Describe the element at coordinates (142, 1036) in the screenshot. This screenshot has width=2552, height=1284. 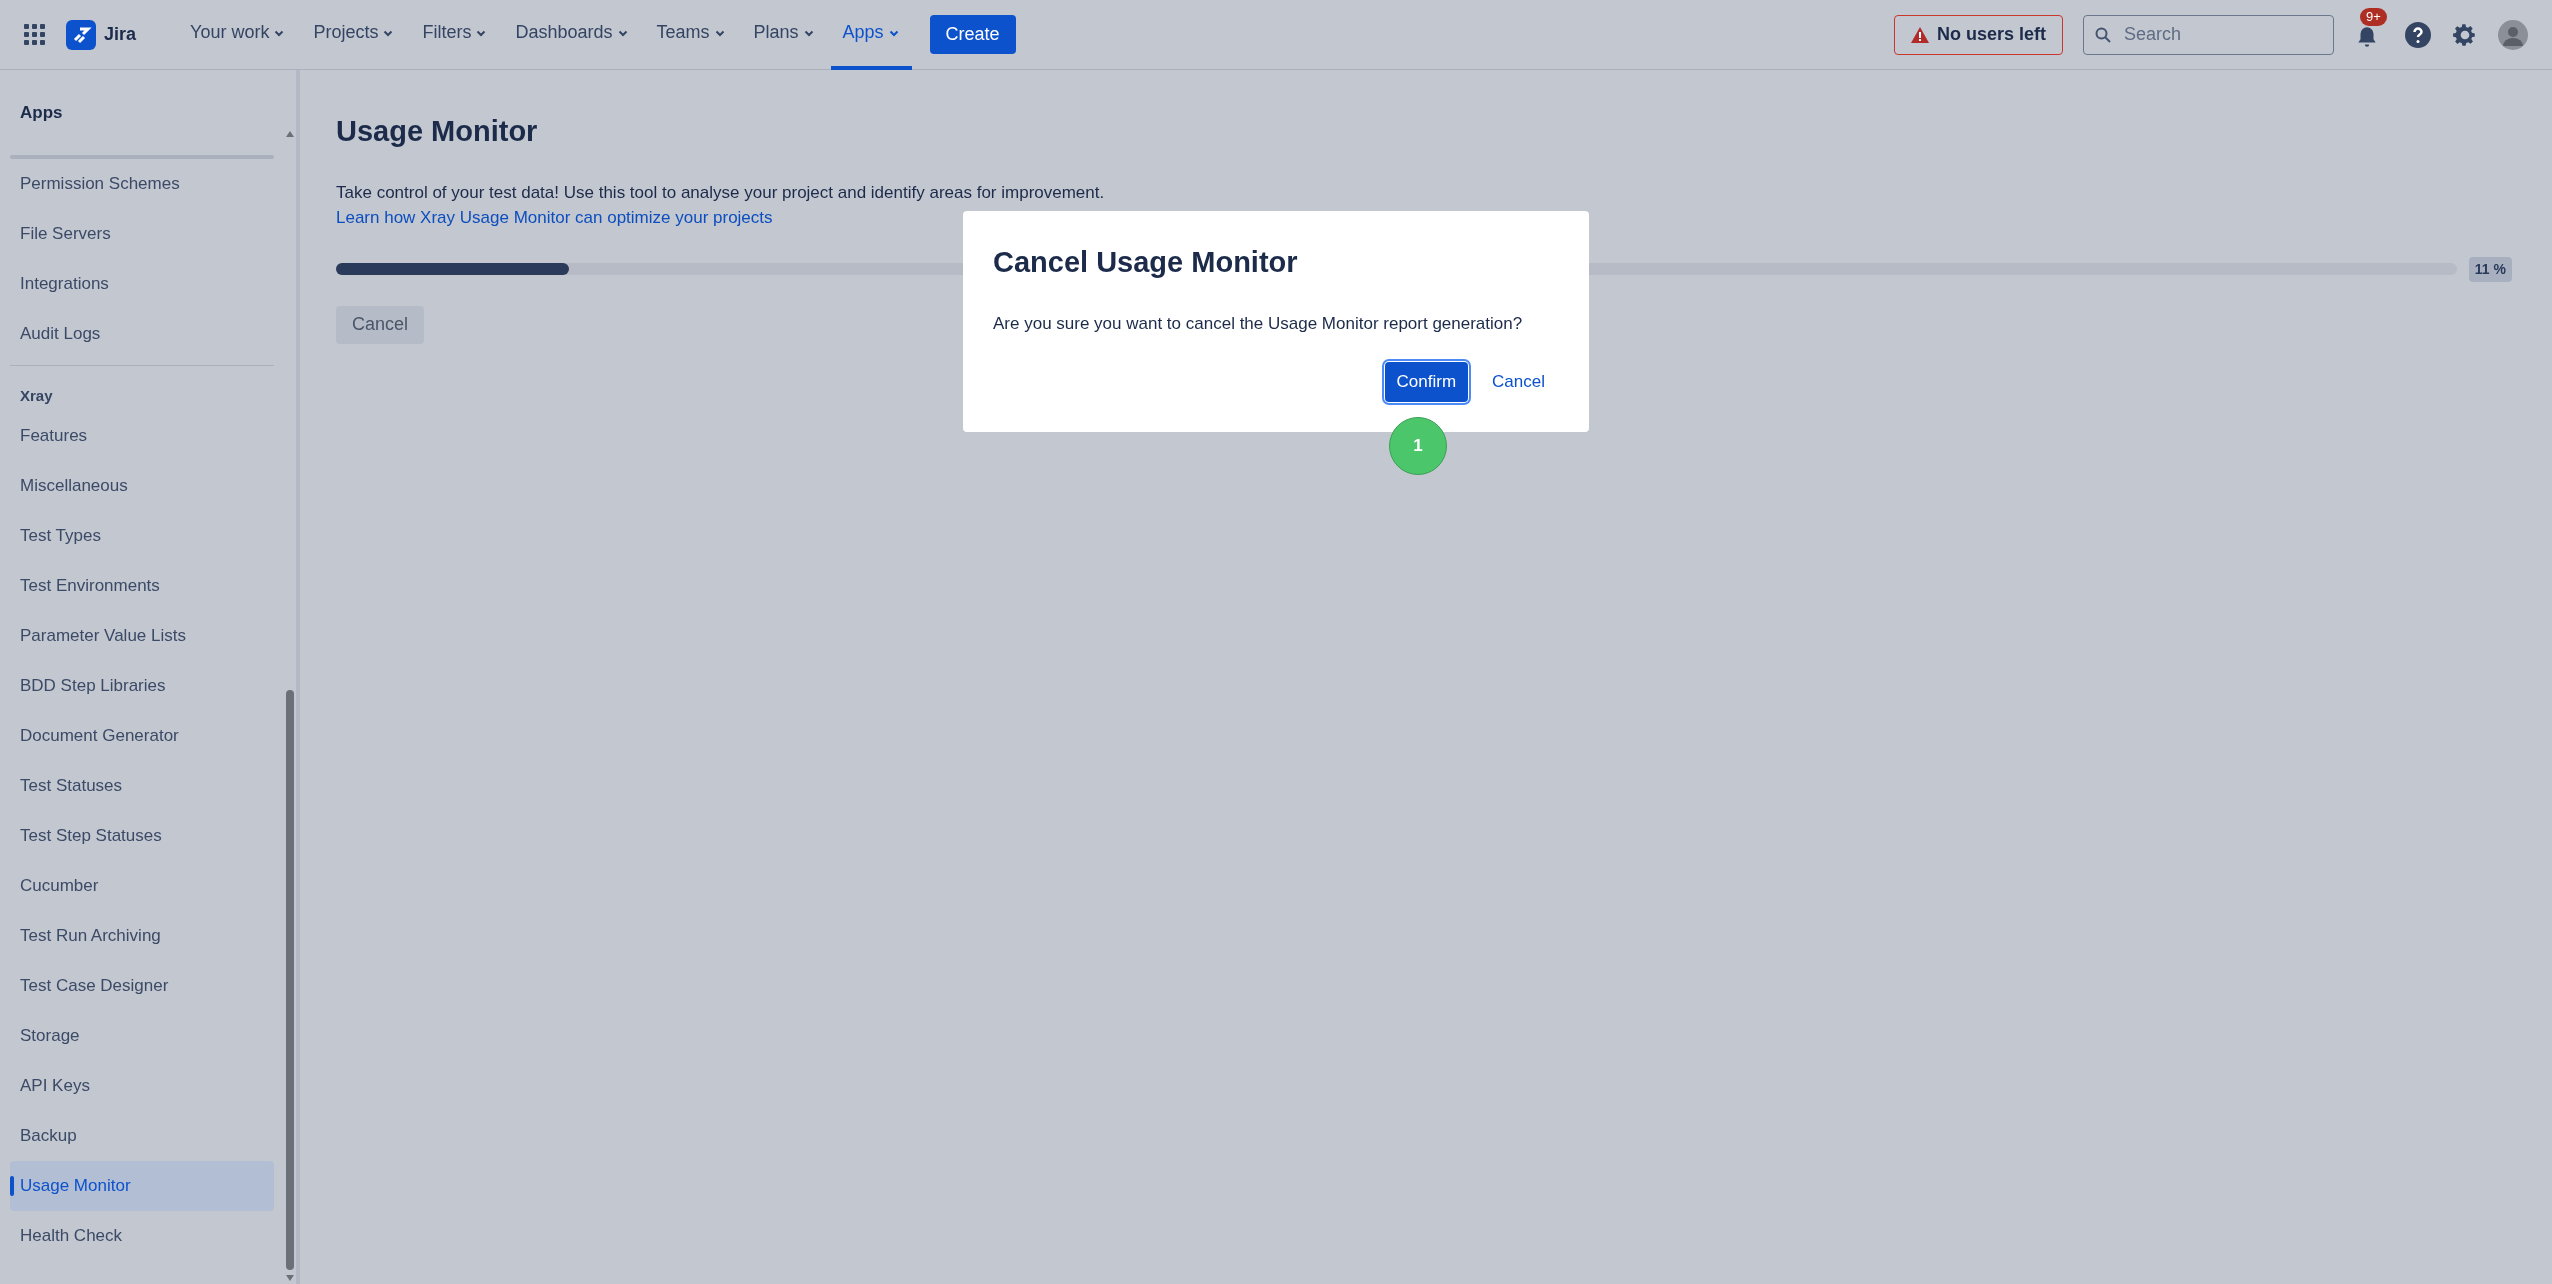
I see `sidebar-item: Storage` at that location.